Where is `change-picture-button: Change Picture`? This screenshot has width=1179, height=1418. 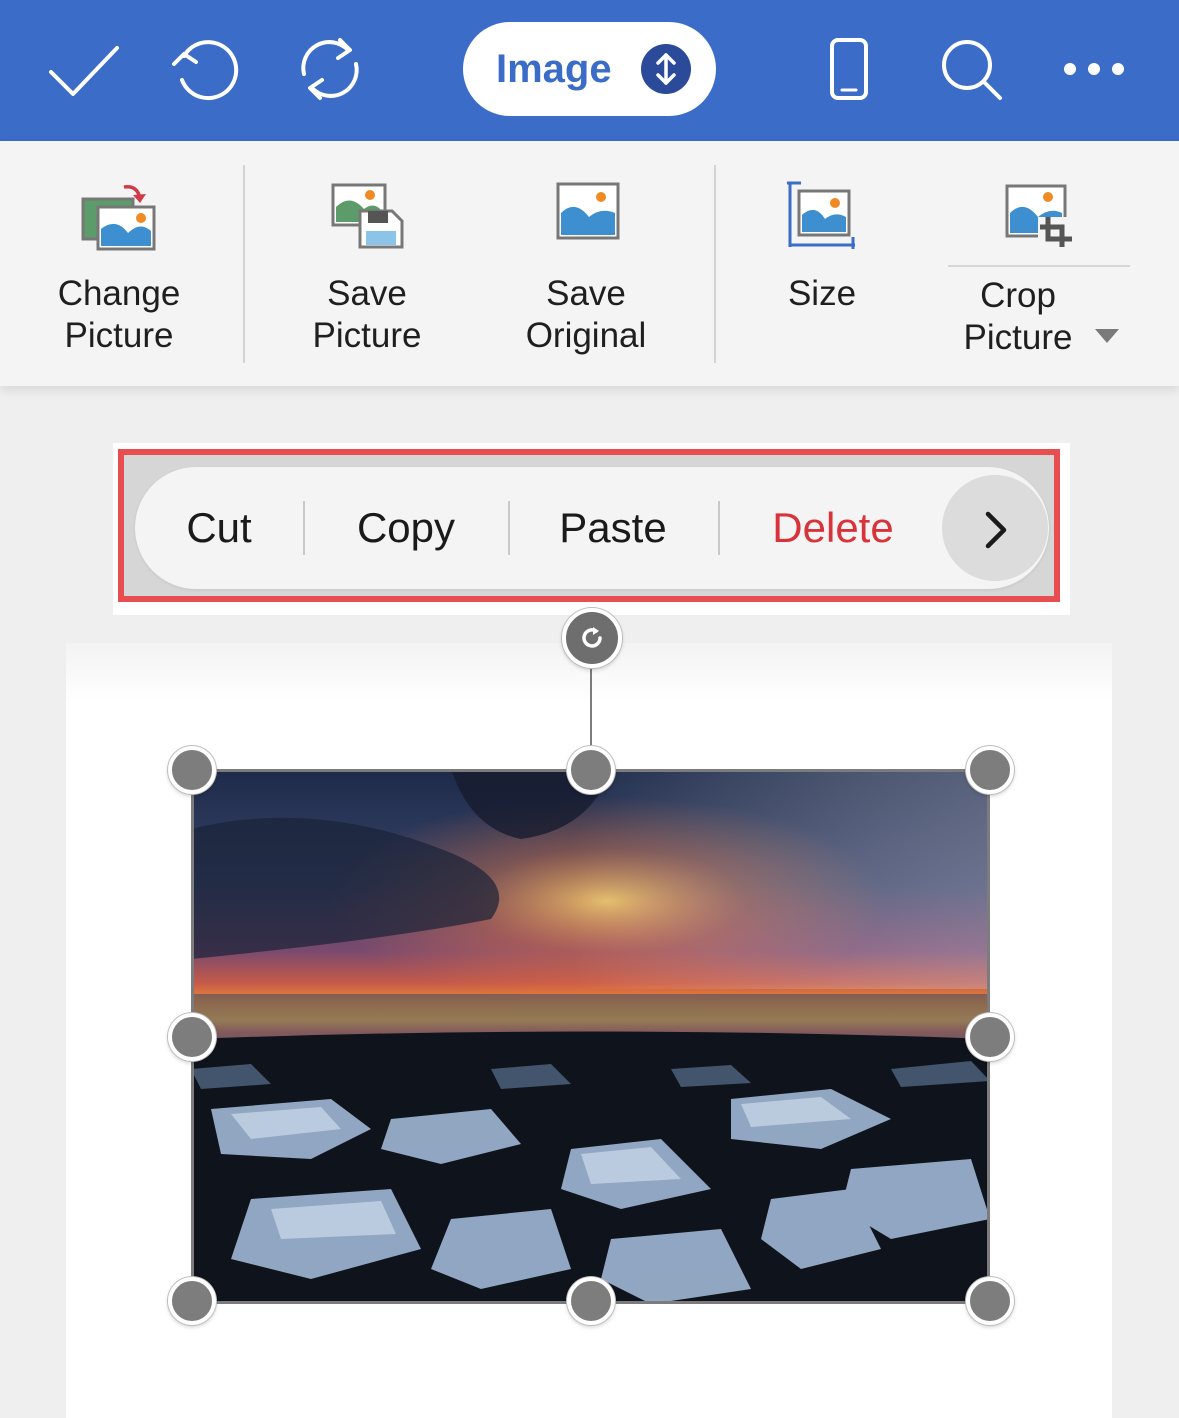
change-picture-button: Change Picture is located at coordinates (119, 263).